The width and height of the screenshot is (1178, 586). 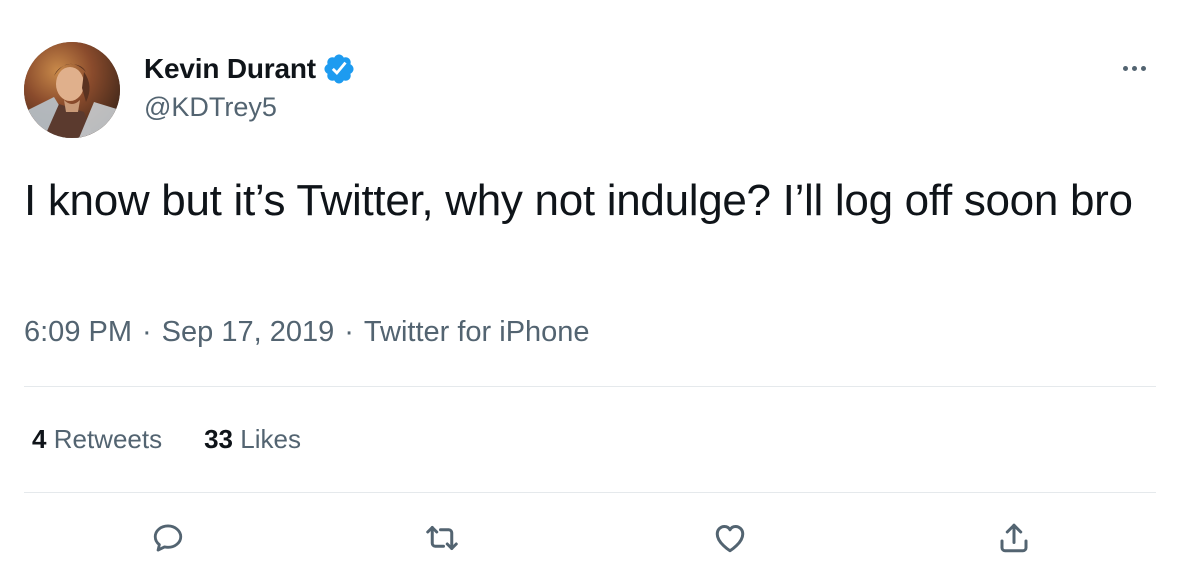 I want to click on retweet-icon, so click(x=442, y=538).